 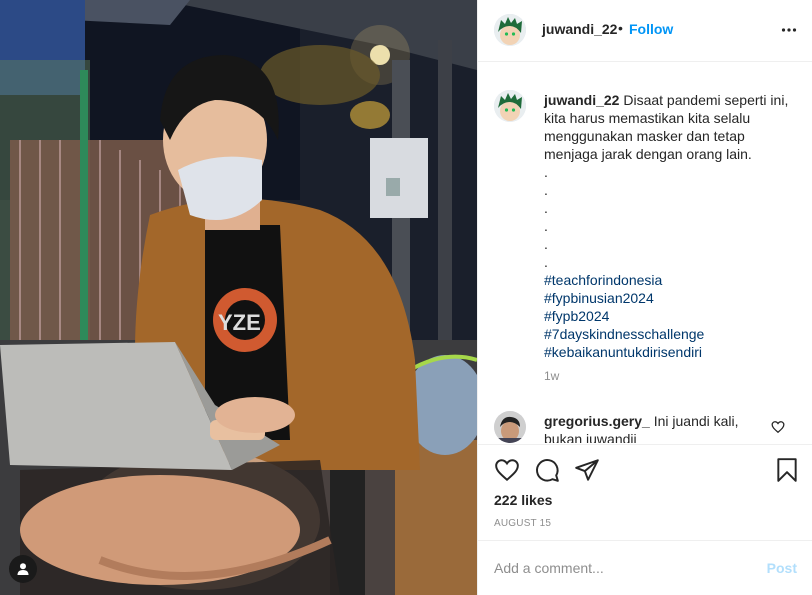 I want to click on comment-icon, so click(x=547, y=470).